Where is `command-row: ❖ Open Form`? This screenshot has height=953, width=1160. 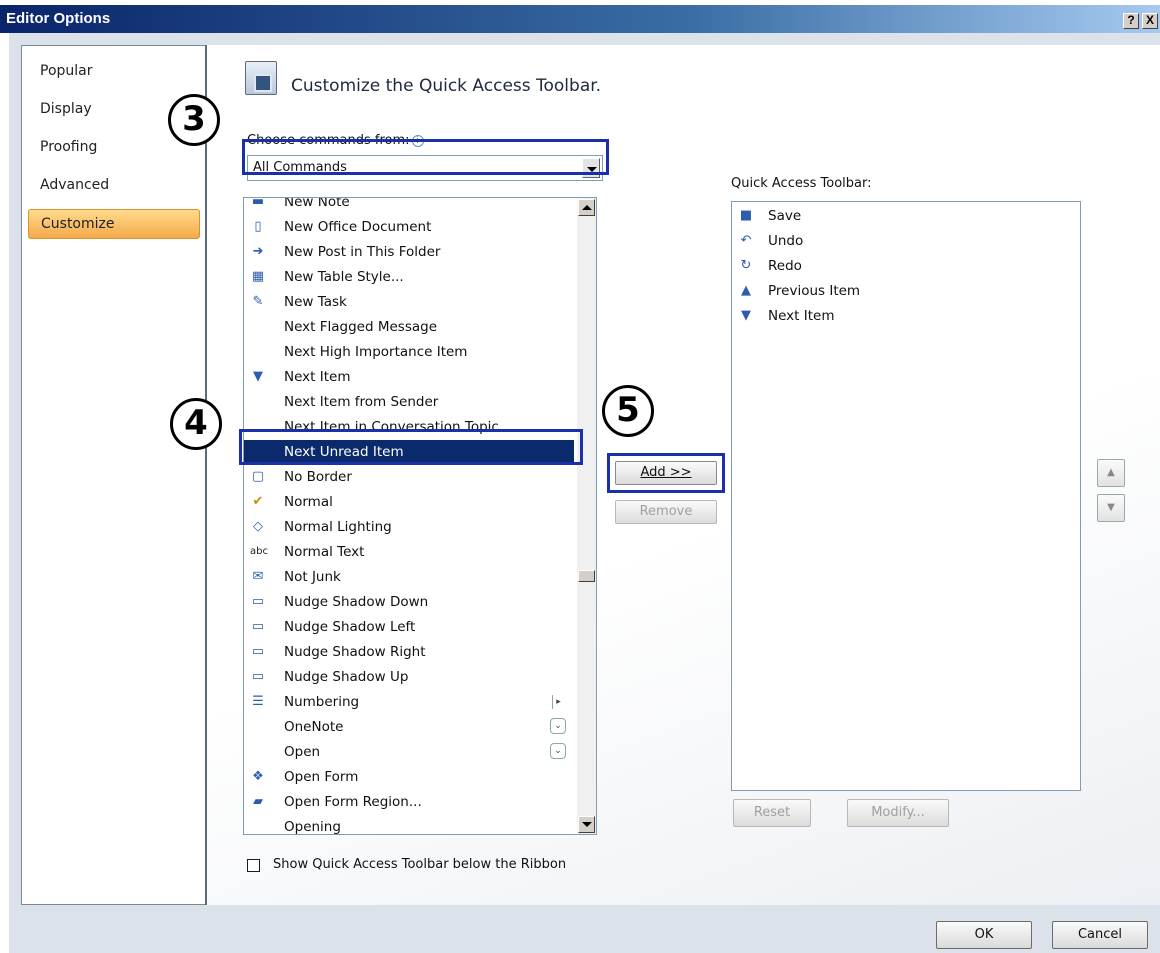 command-row: ❖ Open Form is located at coordinates (409, 777).